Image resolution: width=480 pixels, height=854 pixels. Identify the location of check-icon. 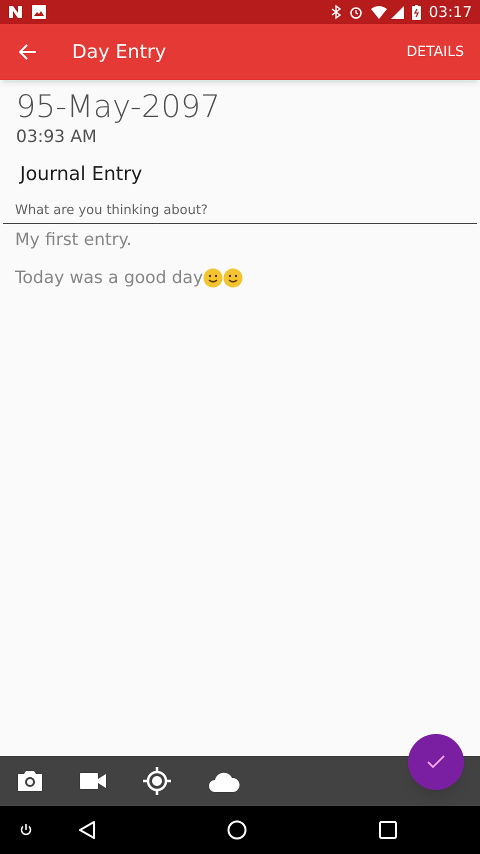
(436, 762).